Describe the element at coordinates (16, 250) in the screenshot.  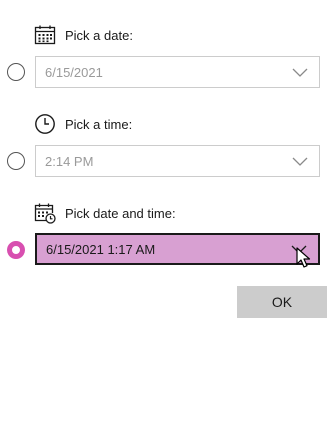
I see `datetime-radio` at that location.